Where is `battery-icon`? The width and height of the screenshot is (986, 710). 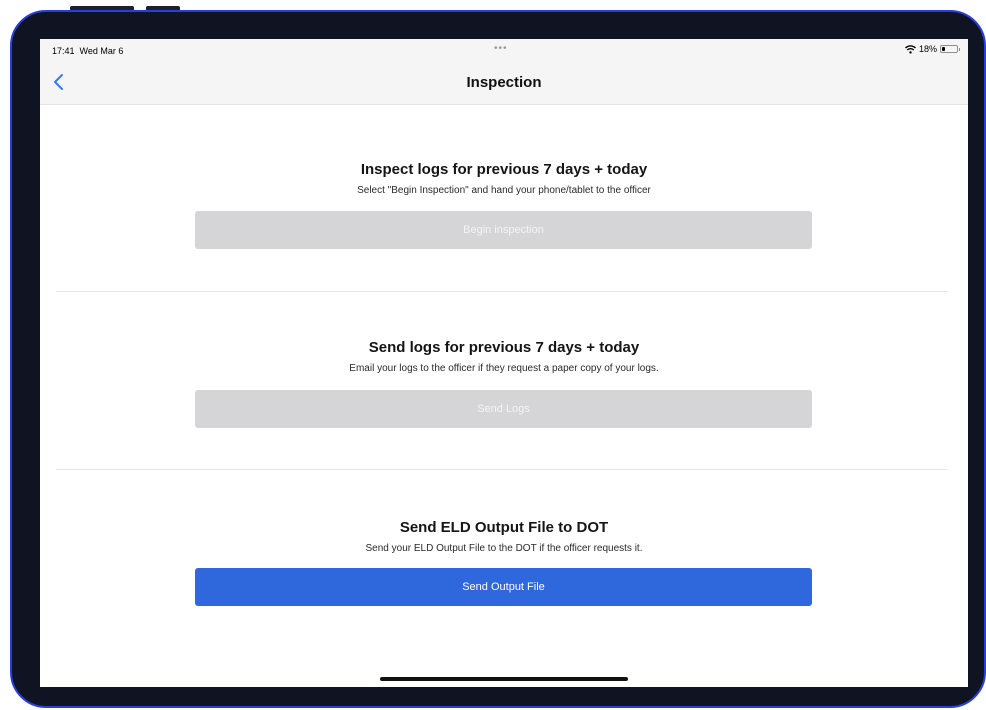 battery-icon is located at coordinates (950, 49).